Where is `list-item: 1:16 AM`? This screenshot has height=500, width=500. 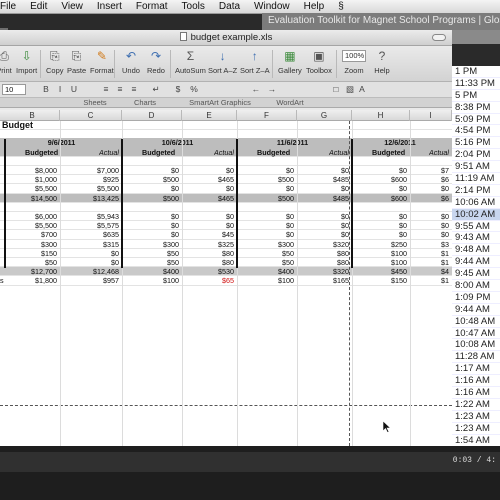 list-item: 1:16 AM is located at coordinates (474, 381).